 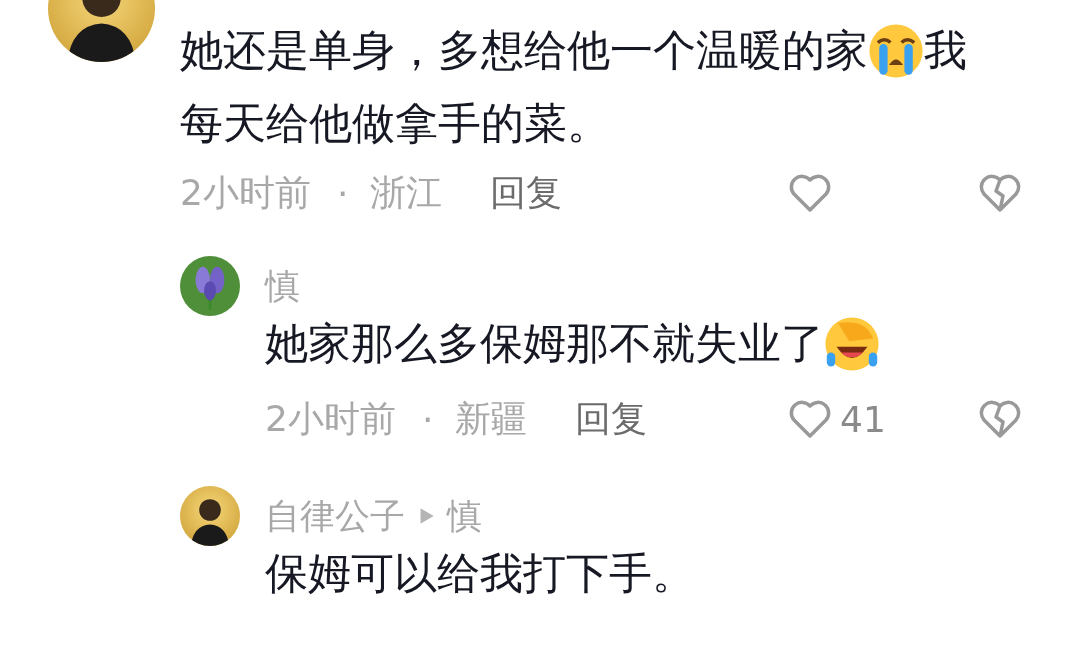 I want to click on crying-face-icon, so click(x=896, y=50).